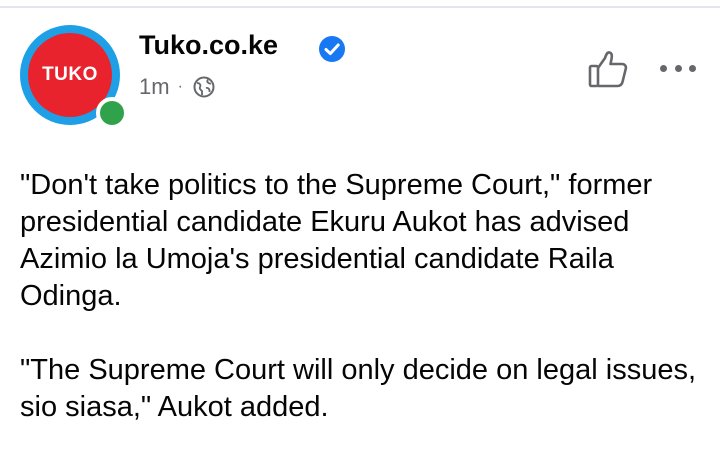 This screenshot has width=720, height=469. Describe the element at coordinates (208, 45) in the screenshot. I see `page-name-link: Tuko.co.ke` at that location.